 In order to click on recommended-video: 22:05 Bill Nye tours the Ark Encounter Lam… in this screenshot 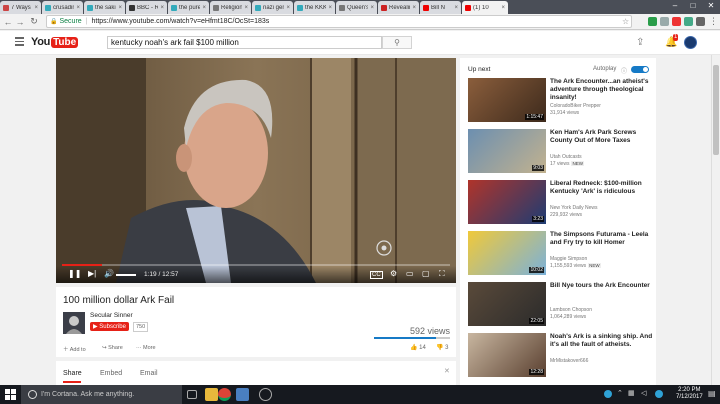, I will do `click(561, 305)`.